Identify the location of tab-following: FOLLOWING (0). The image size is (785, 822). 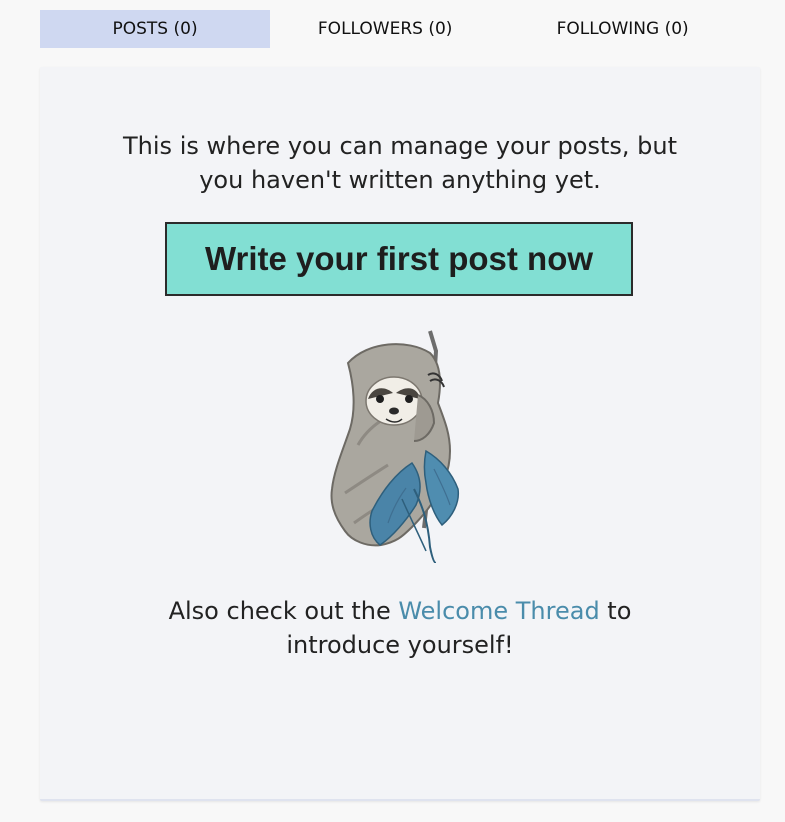
(622, 29).